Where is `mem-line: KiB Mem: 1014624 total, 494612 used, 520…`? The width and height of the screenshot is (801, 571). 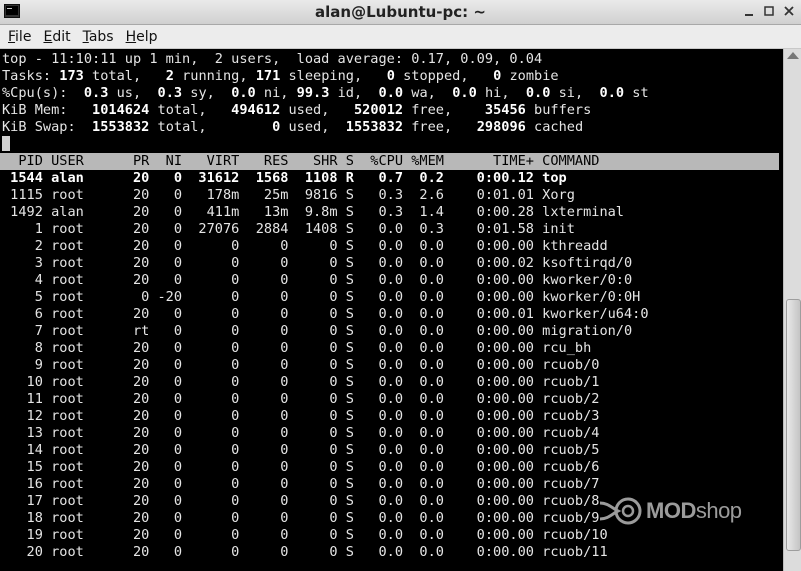 mem-line: KiB Mem: 1014624 total, 494612 used, 520… is located at coordinates (297, 110).